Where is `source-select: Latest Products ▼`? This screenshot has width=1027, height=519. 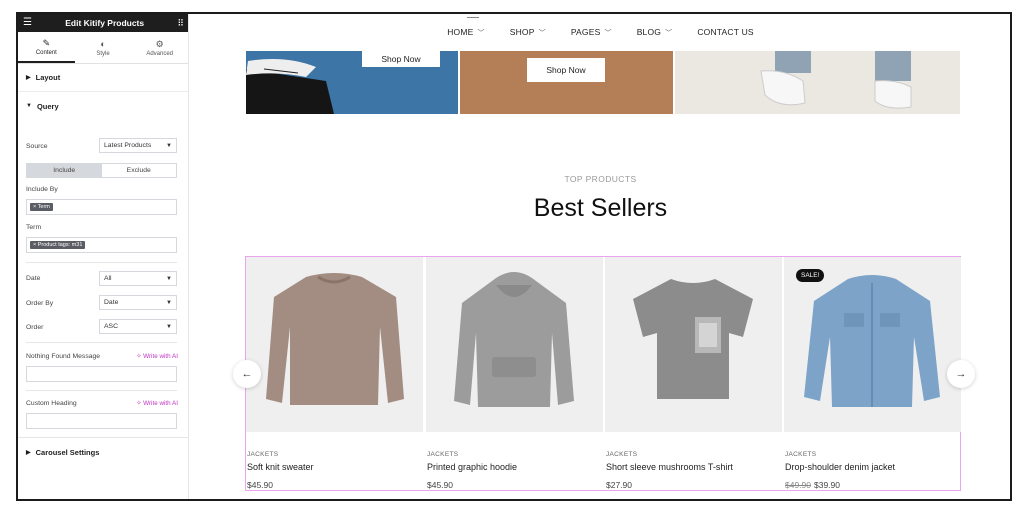 source-select: Latest Products ▼ is located at coordinates (138, 145).